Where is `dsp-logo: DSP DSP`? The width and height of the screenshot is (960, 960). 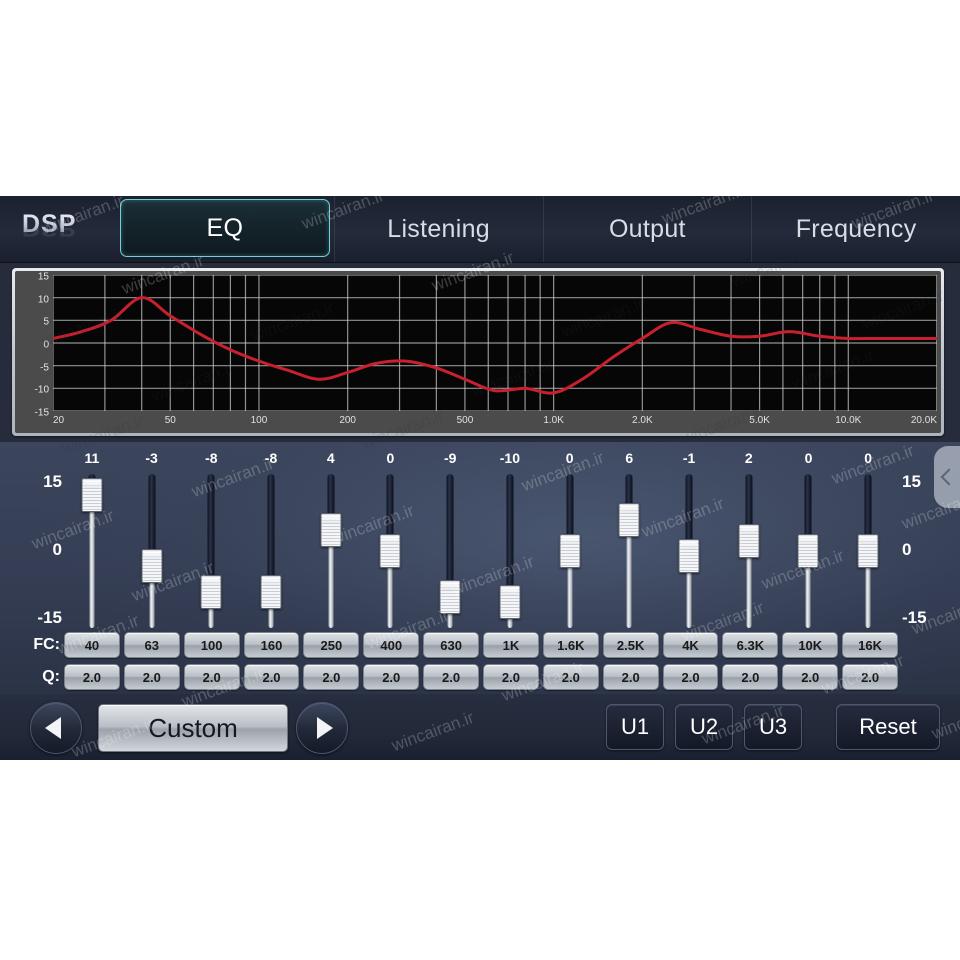 dsp-logo: DSP DSP is located at coordinates (72, 233).